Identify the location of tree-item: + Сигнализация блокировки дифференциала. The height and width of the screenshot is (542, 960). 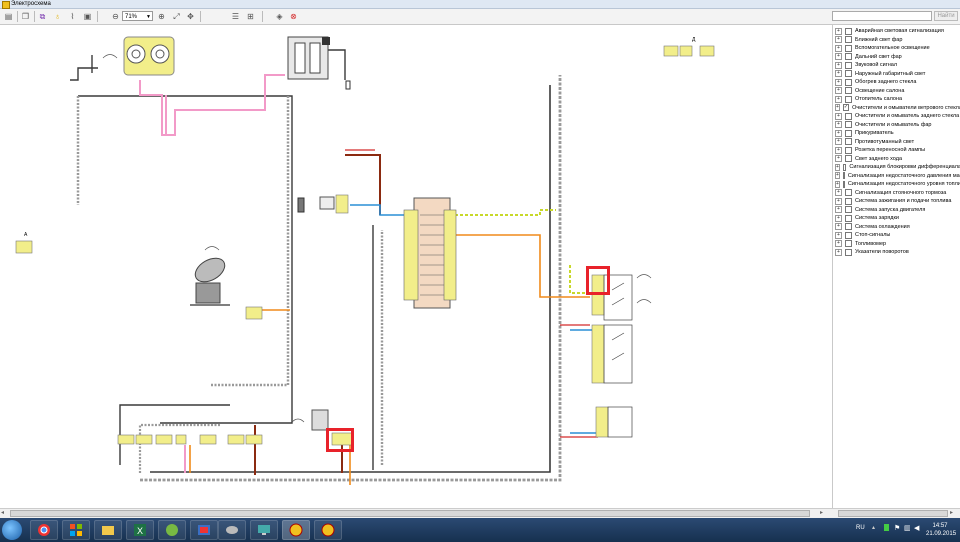
(897, 167).